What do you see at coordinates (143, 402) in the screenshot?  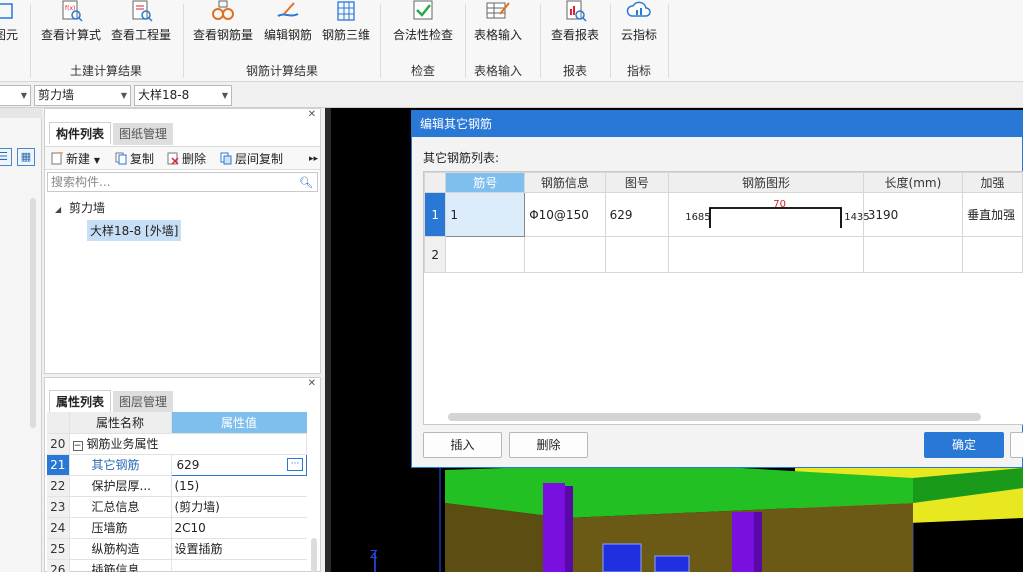 I see `tab-layer-management: 图层管理` at bounding box center [143, 402].